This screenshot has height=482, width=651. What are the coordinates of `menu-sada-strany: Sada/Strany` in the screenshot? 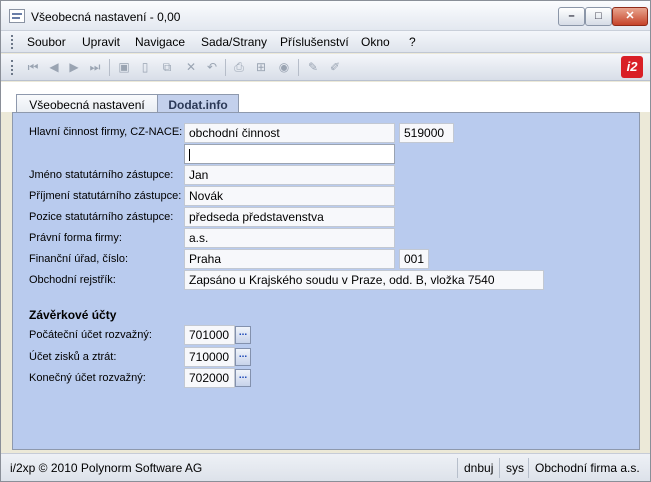 It's located at (234, 42).